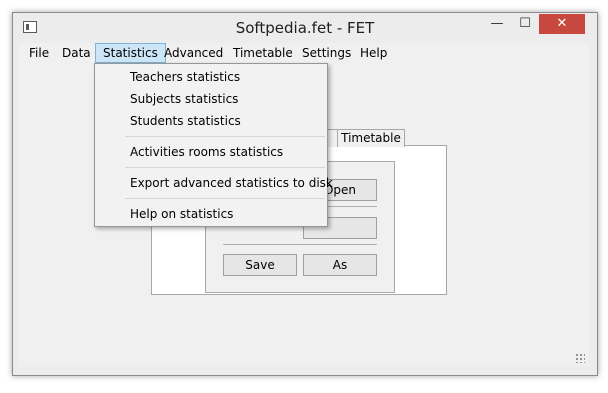 The height and width of the screenshot is (393, 608). Describe the element at coordinates (373, 53) in the screenshot. I see `menu-help: Help` at that location.